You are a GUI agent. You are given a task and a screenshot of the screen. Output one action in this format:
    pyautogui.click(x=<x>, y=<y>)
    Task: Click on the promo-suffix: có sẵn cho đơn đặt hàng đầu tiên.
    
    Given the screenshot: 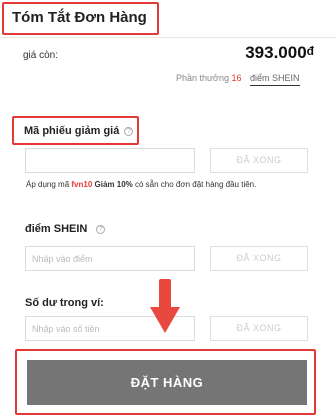 What is the action you would take?
    pyautogui.click(x=196, y=184)
    